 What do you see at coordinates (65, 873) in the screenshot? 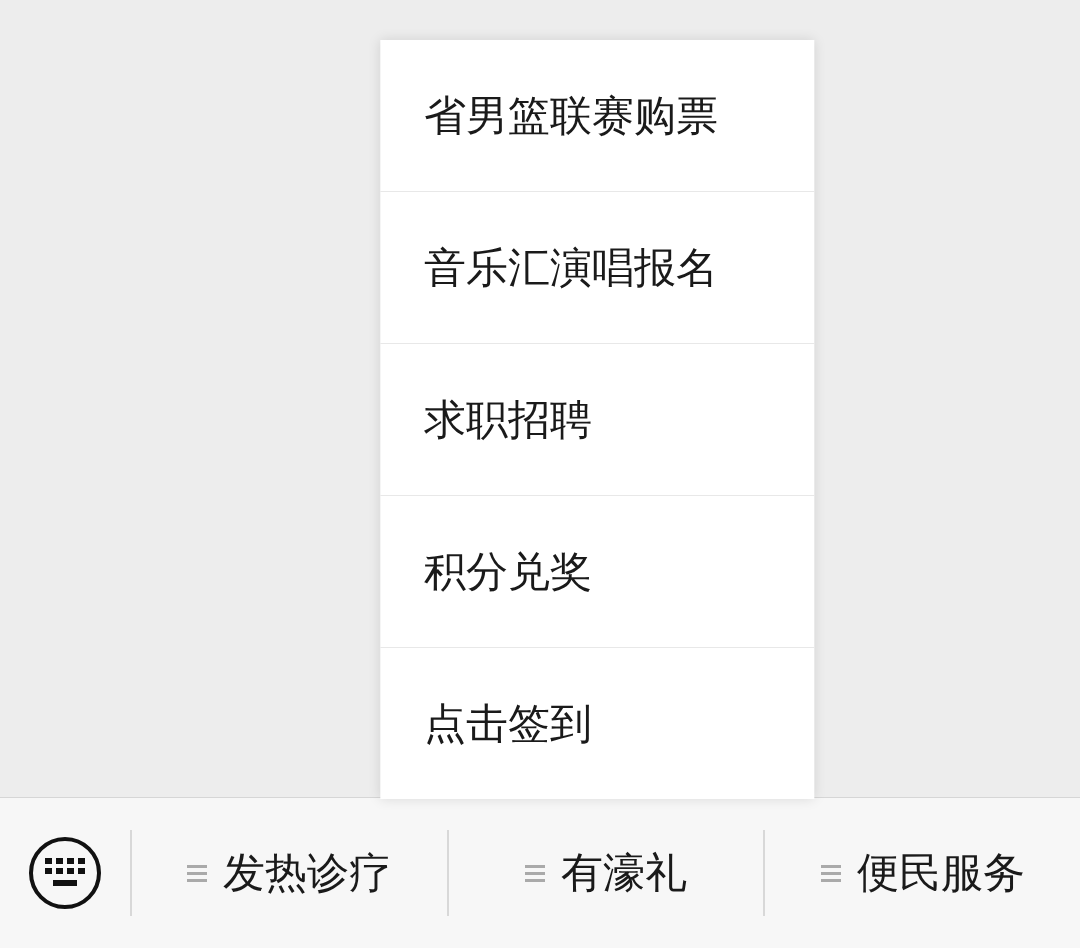
I see `keyboard-icon` at bounding box center [65, 873].